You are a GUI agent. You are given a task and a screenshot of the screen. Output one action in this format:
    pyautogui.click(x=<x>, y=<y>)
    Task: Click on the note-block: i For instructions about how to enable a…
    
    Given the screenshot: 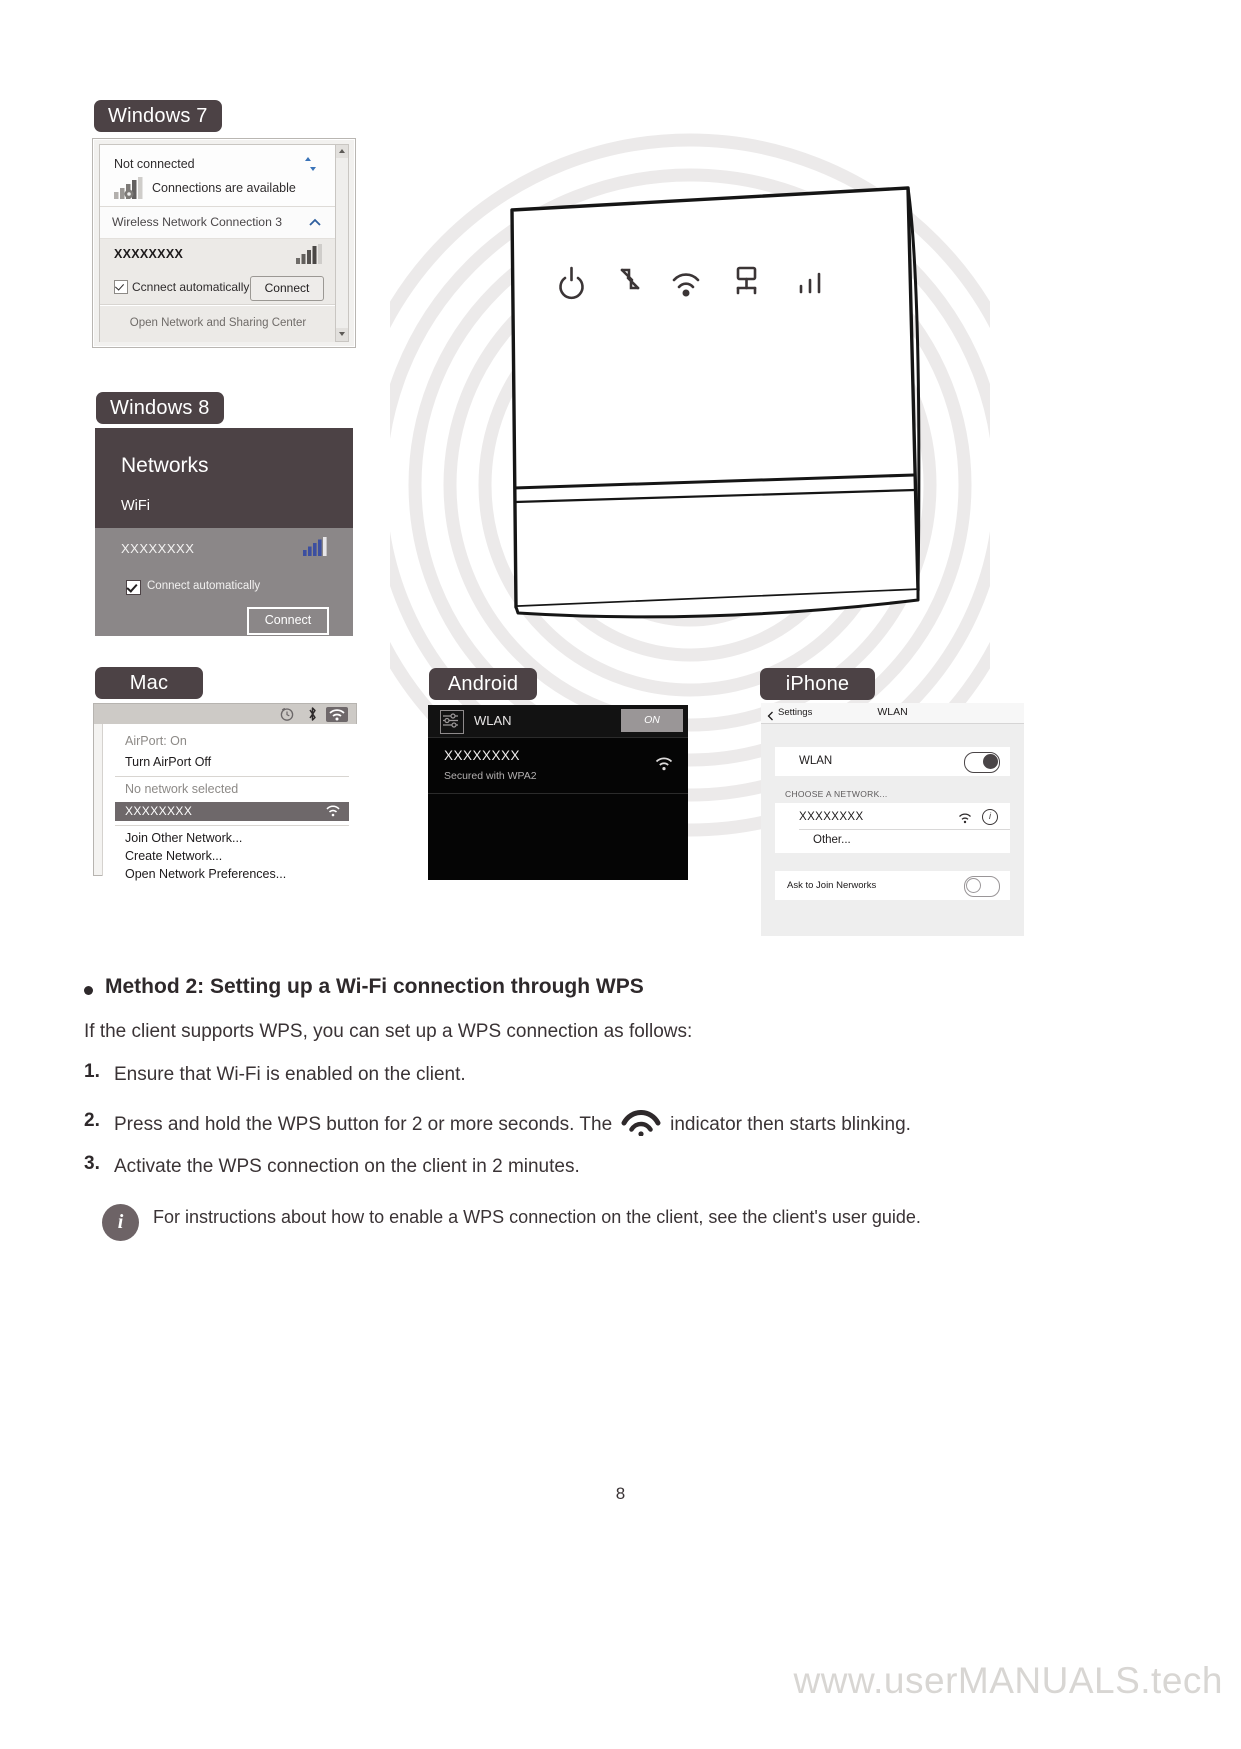 What is the action you would take?
    pyautogui.click(x=619, y=1223)
    